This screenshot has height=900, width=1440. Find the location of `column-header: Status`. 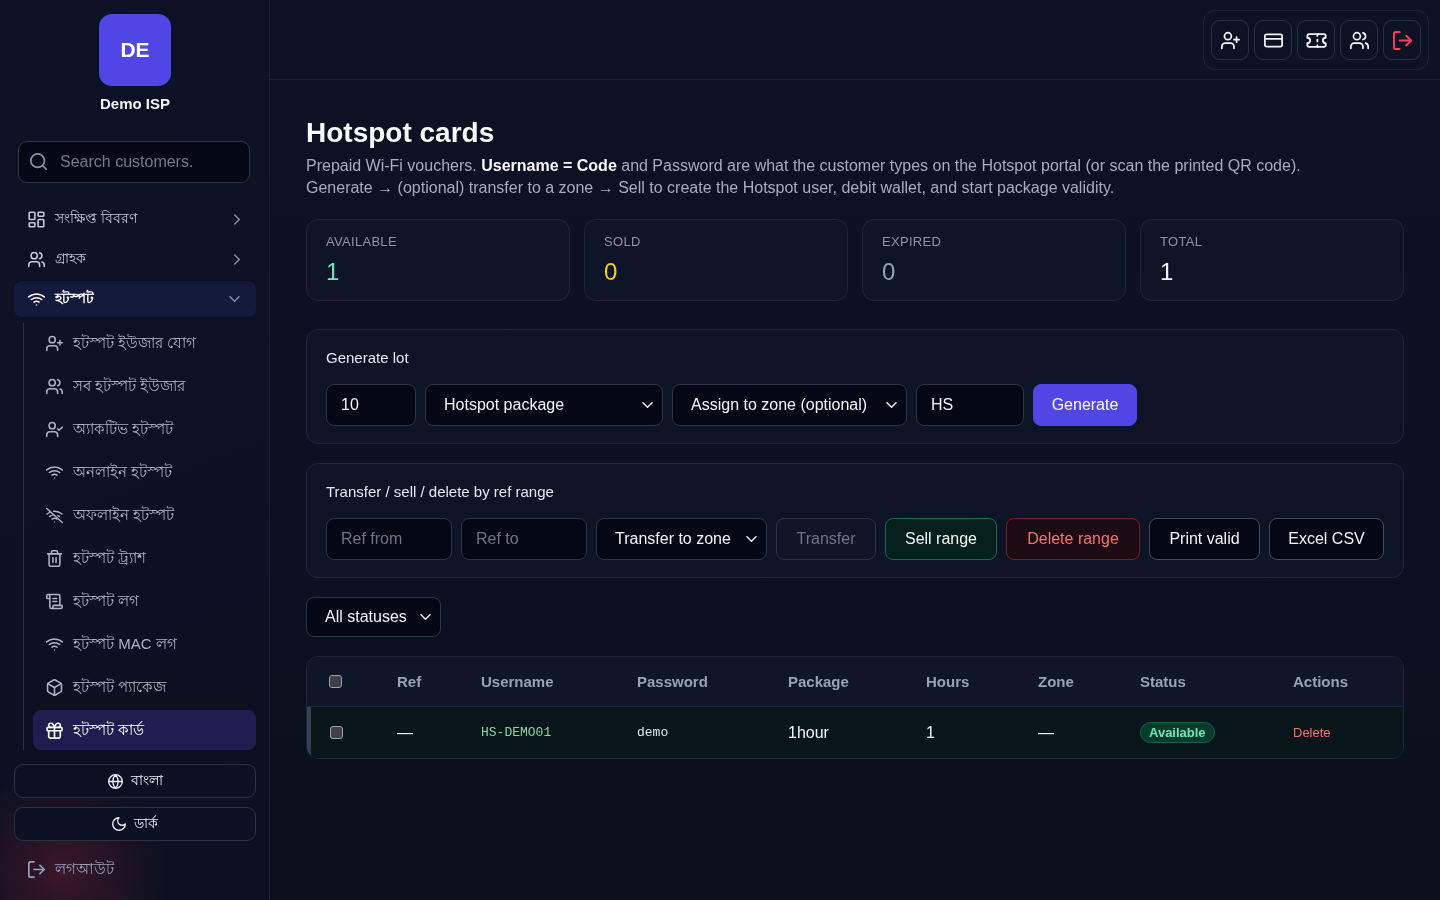

column-header: Status is located at coordinates (1163, 681).